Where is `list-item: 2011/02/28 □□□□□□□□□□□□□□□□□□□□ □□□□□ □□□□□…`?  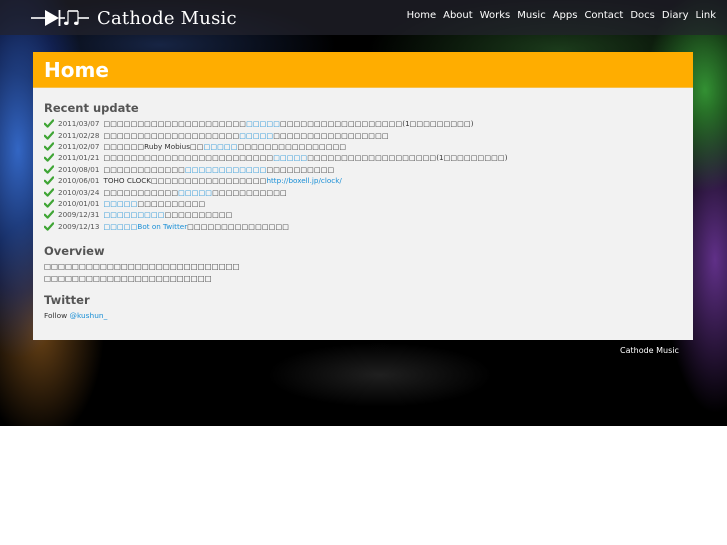
list-item: 2011/02/28 □□□□□□□□□□□□□□□□□□□□ □□□□□ □□□□□… is located at coordinates (363, 134).